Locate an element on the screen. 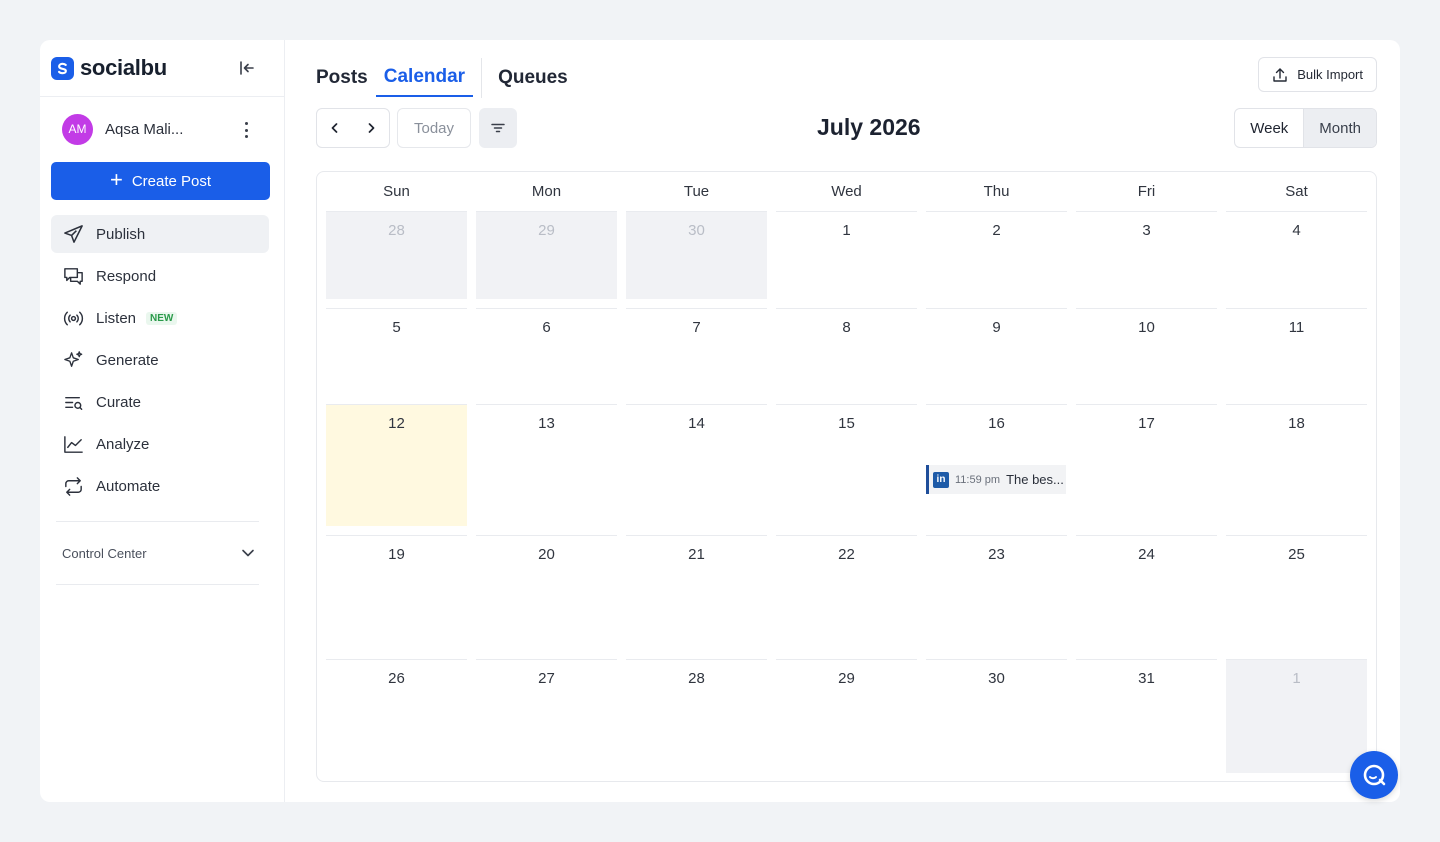 The width and height of the screenshot is (1440, 842). calendar-day-cell: 6 is located at coordinates (546, 356).